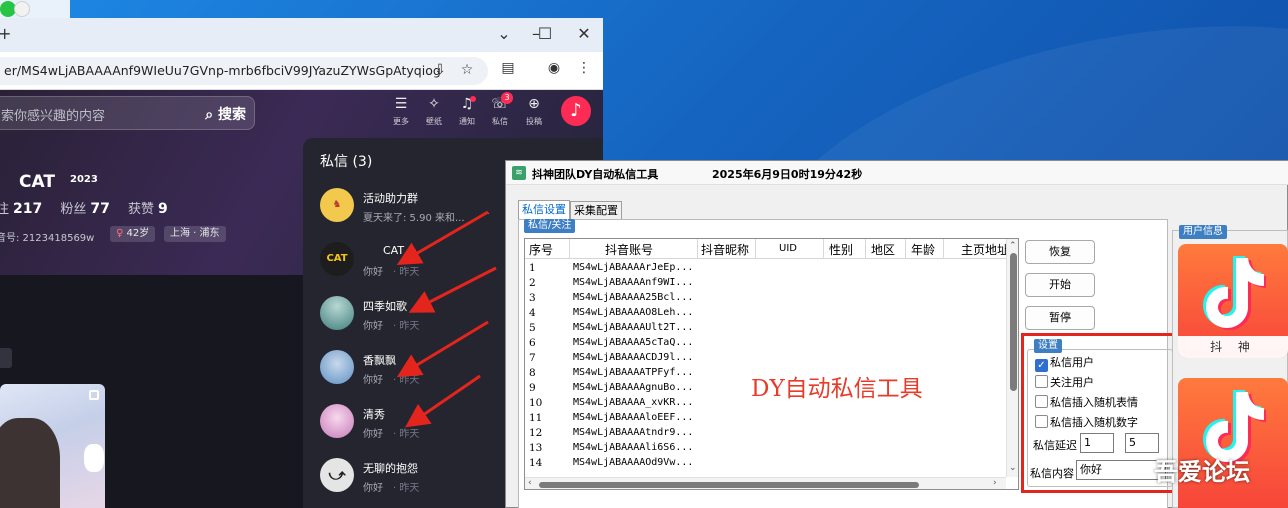 This screenshot has width=1288, height=508. Describe the element at coordinates (440, 70) in the screenshot. I see `install-icon: ⇩` at that location.